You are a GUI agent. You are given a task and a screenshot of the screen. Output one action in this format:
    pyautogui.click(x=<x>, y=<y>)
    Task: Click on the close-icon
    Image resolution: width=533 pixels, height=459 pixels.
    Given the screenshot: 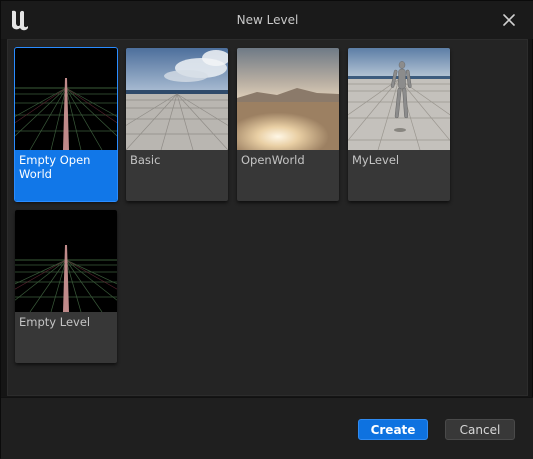 What is the action you would take?
    pyautogui.click(x=509, y=20)
    